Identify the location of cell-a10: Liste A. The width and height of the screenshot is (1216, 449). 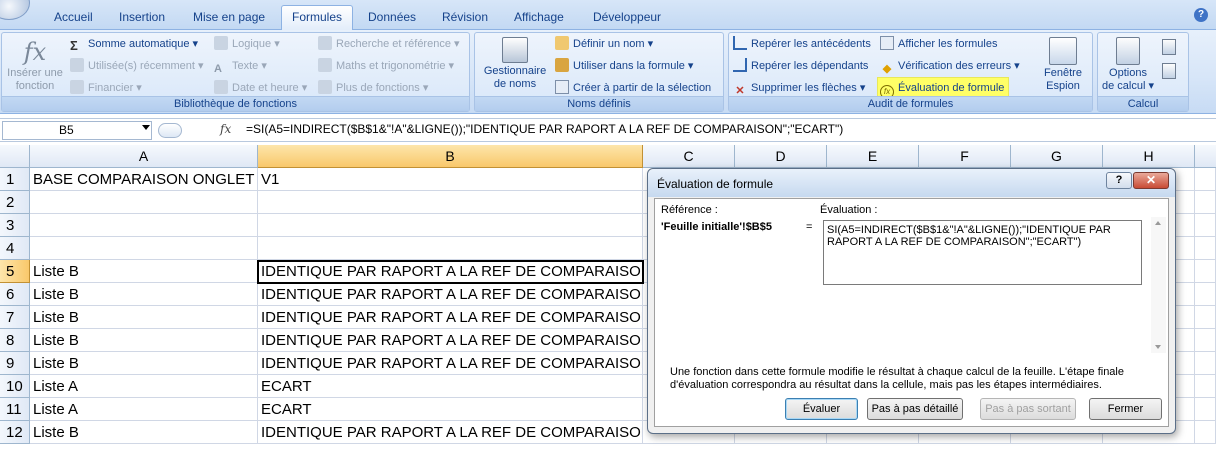
(144, 386).